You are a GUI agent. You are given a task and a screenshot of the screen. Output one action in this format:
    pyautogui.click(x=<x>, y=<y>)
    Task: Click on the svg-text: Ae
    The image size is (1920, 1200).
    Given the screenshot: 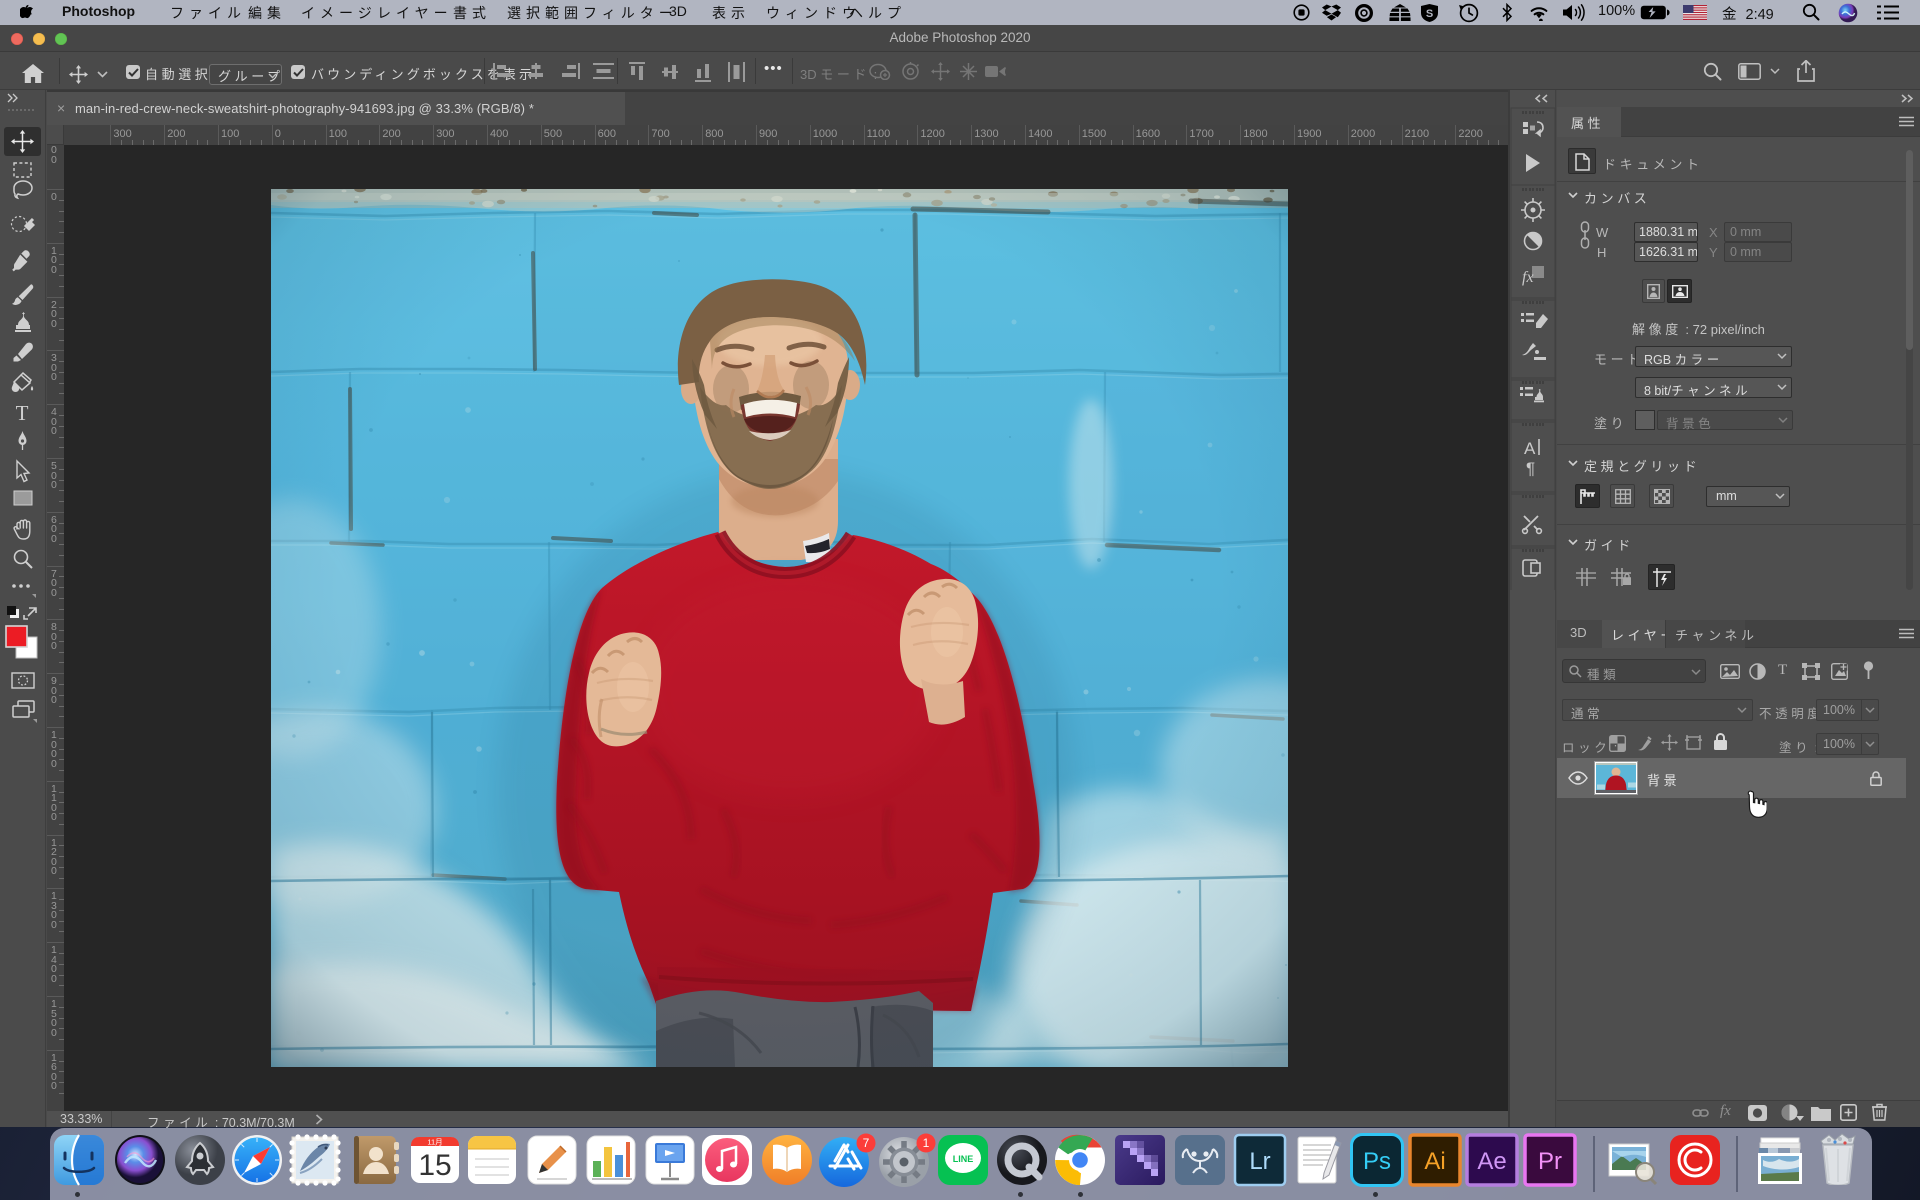 What is the action you would take?
    pyautogui.click(x=1491, y=1161)
    